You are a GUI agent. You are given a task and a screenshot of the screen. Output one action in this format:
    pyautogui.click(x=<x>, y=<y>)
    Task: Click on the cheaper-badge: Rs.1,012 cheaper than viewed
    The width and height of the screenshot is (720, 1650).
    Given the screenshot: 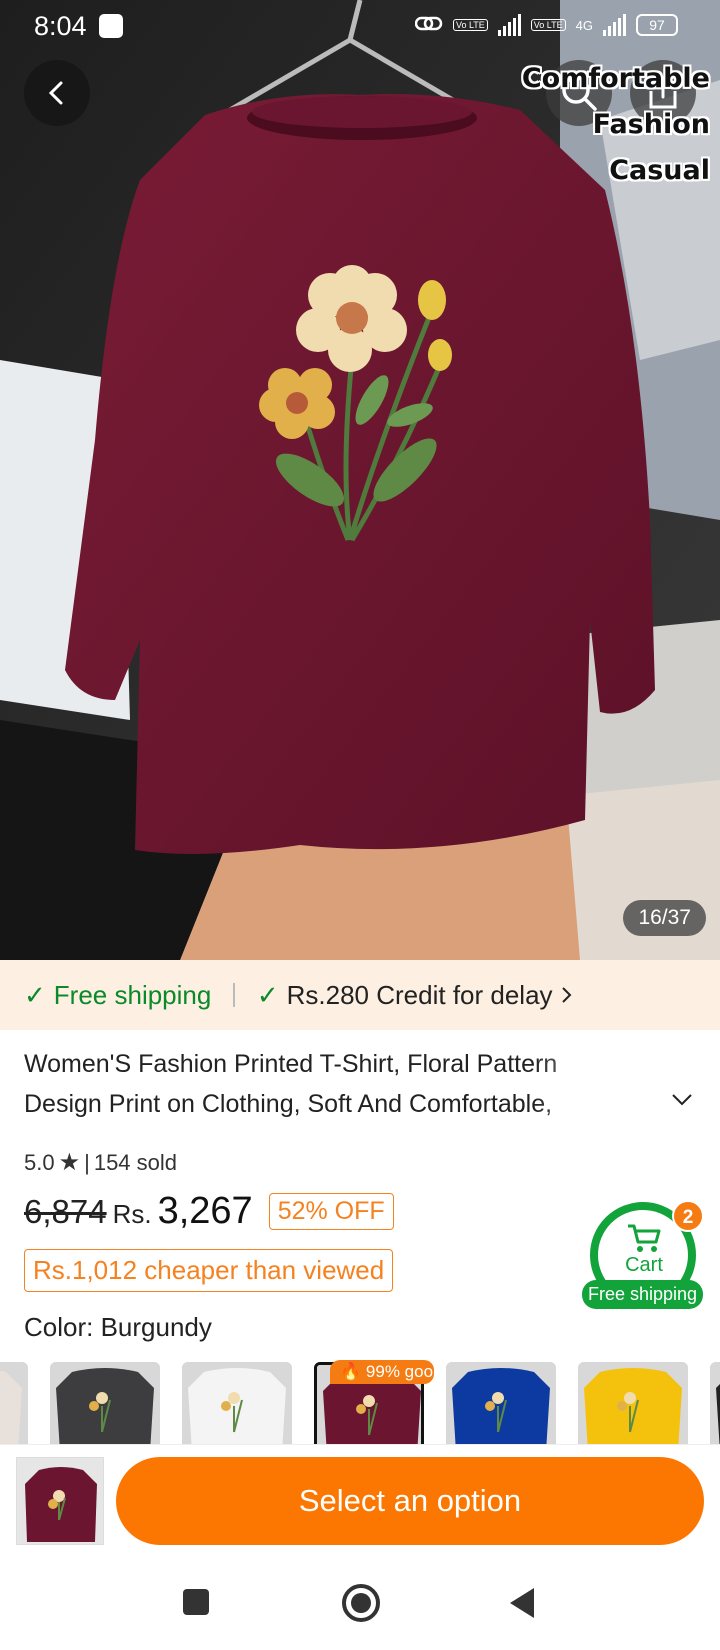 What is the action you would take?
    pyautogui.click(x=209, y=1270)
    